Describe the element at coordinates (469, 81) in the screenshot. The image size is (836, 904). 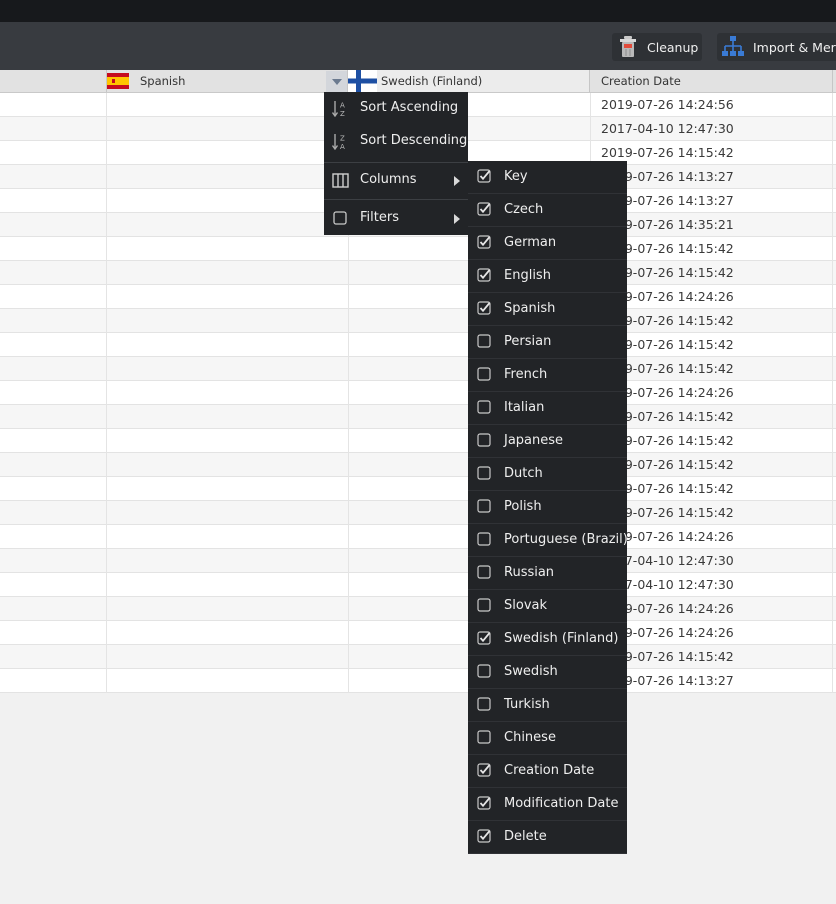
I see `column-header-swedish-finland: Swedish (Finland)` at that location.